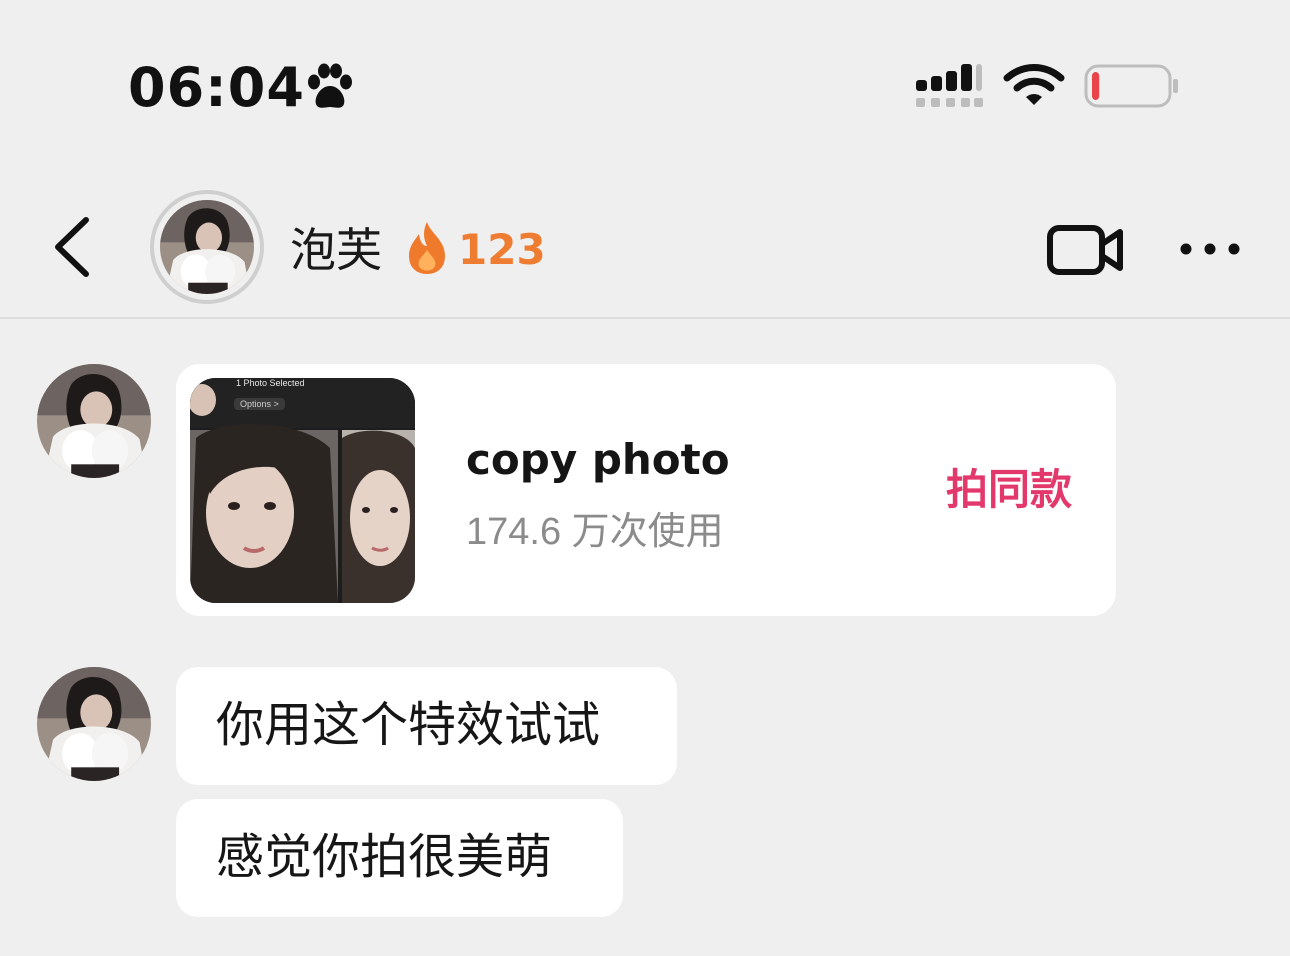 The image size is (1290, 956). I want to click on contact-name: 泡芙, so click(336, 250).